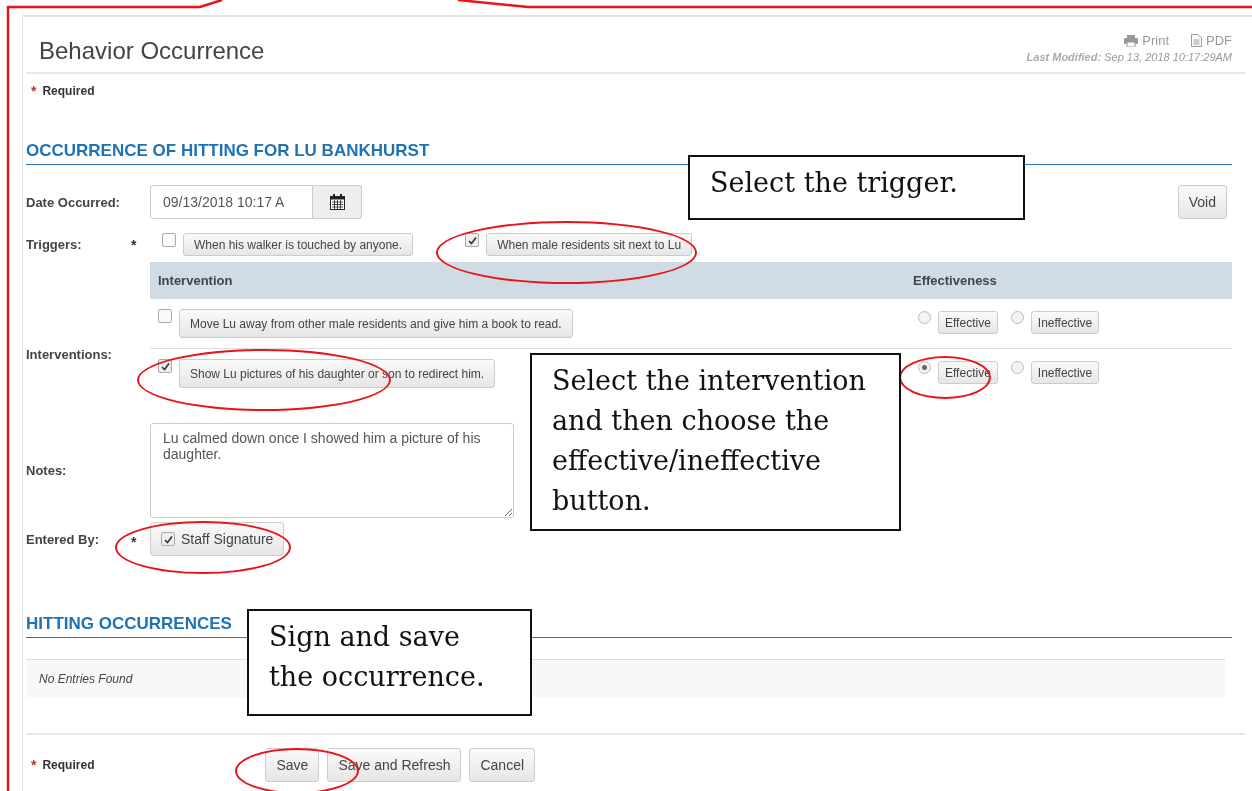  Describe the element at coordinates (332, 470) in the screenshot. I see `notes-field: Lu calmed down once I showed him a picture of his daughter.` at that location.